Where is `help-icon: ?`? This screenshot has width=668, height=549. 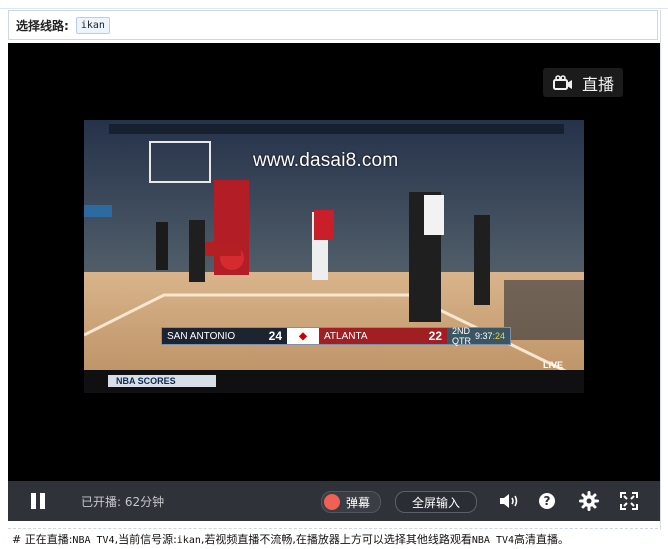
help-icon: ? is located at coordinates (550, 501).